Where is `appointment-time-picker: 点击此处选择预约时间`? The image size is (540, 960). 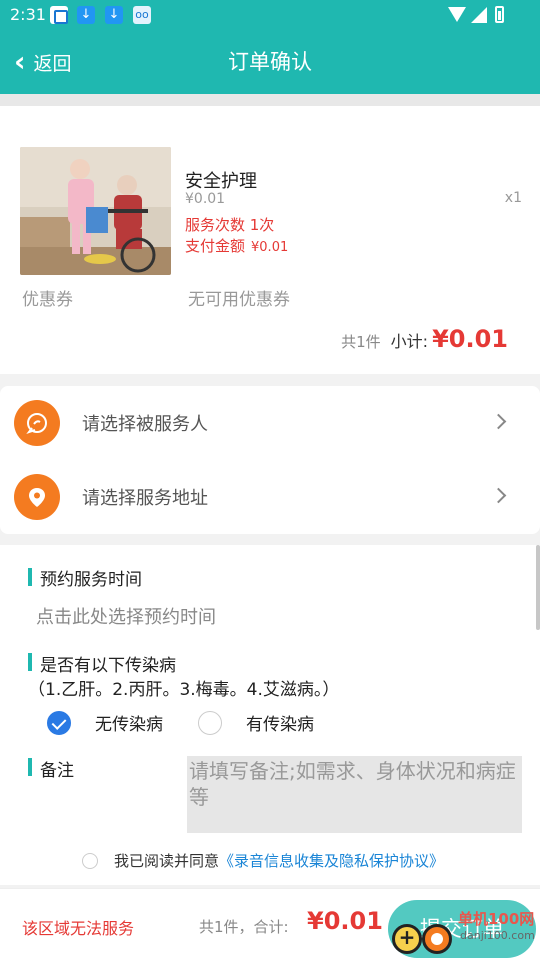
appointment-time-picker: 点击此处选择预约时间 is located at coordinates (126, 616).